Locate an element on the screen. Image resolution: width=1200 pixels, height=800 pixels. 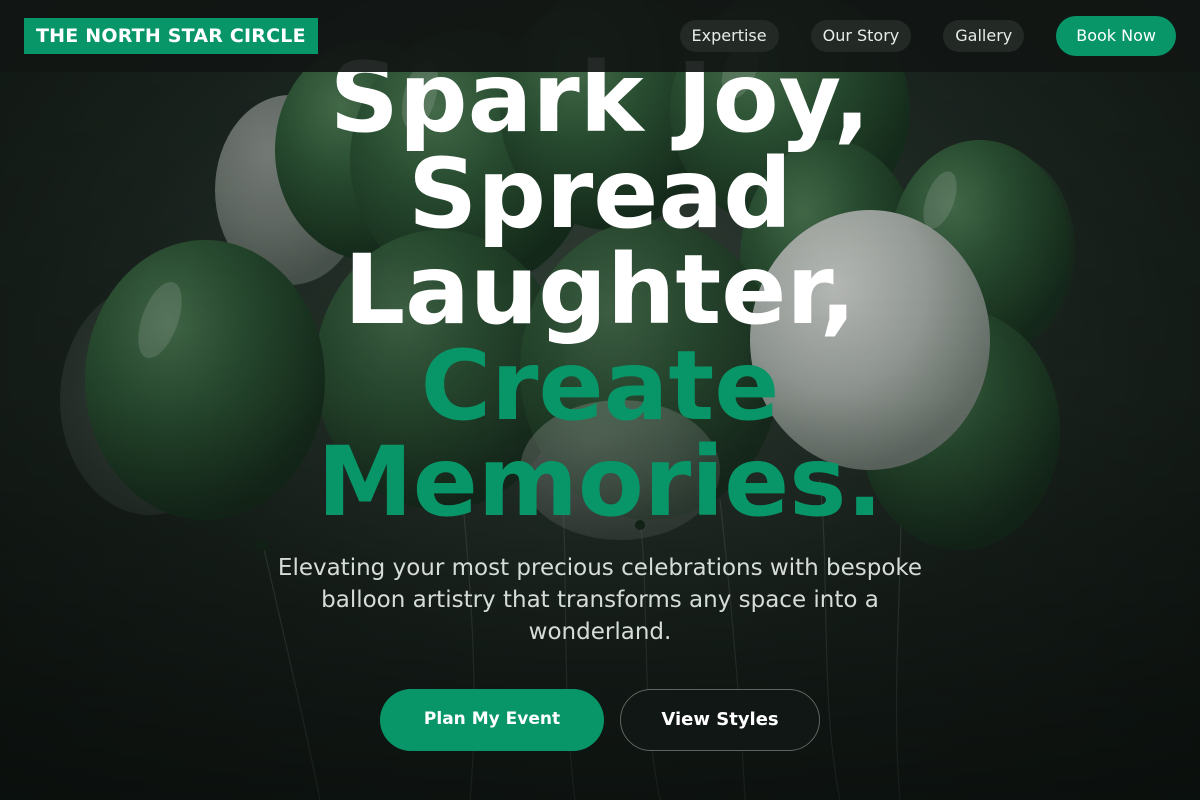
headline-line-2: Spread is located at coordinates (600, 194).